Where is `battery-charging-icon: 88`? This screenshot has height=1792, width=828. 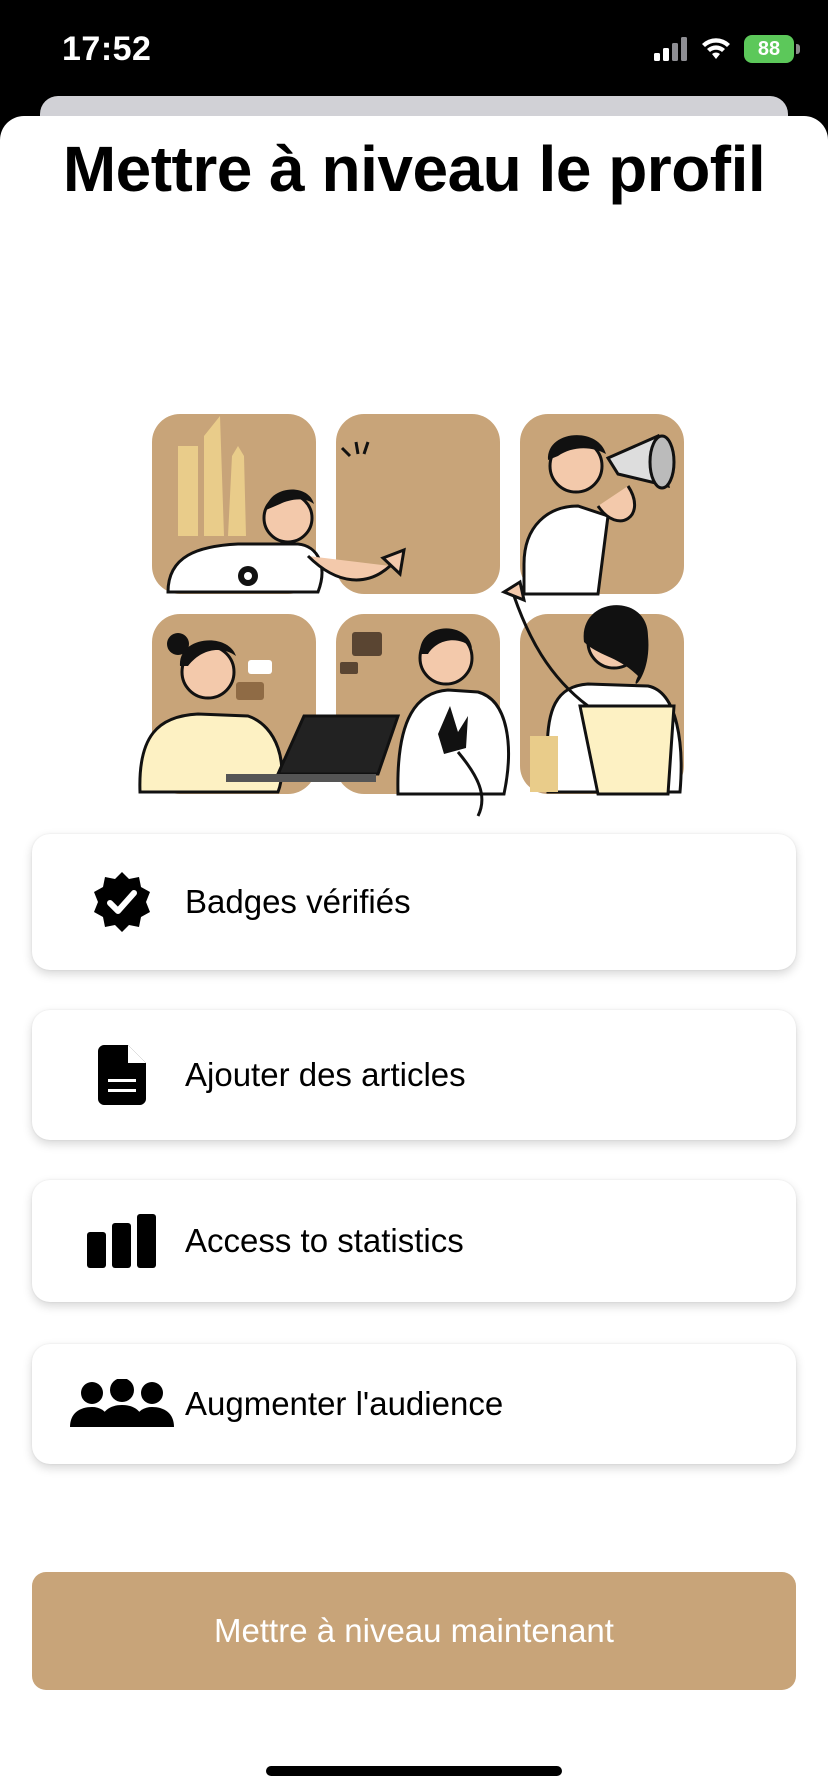
battery-charging-icon: 88 is located at coordinates (772, 49).